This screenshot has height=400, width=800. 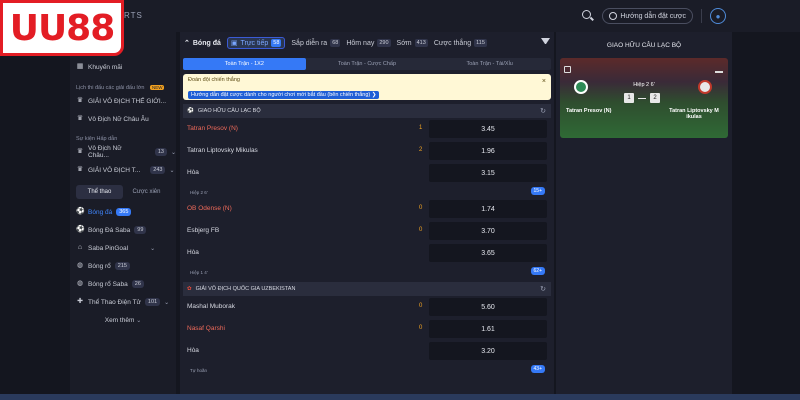 I want to click on filter-outright: Cược thắng 115, so click(x=460, y=43).